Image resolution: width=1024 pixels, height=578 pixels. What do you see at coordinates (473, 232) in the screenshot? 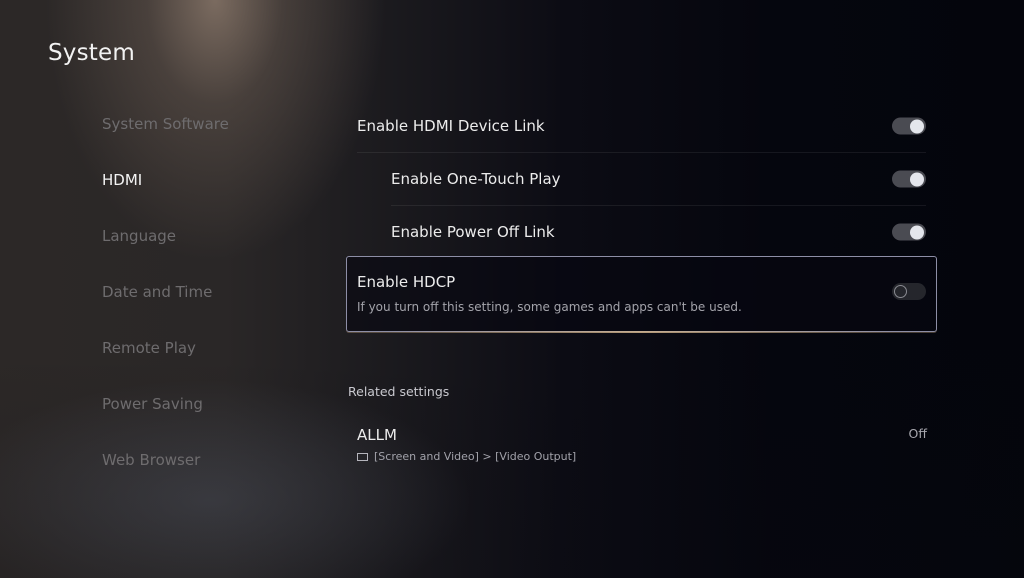
I see `setting-label: Enable Power Off Link` at bounding box center [473, 232].